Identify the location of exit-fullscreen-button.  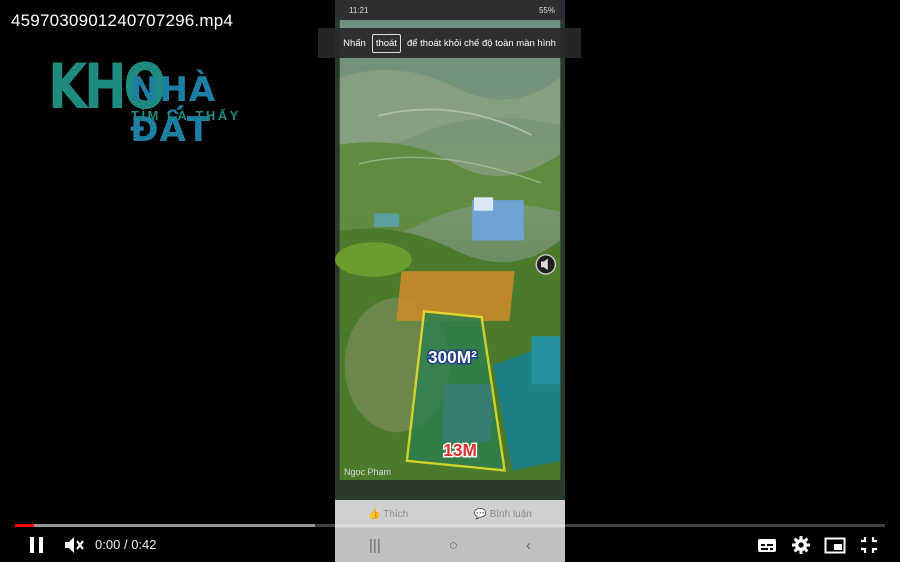
(869, 545).